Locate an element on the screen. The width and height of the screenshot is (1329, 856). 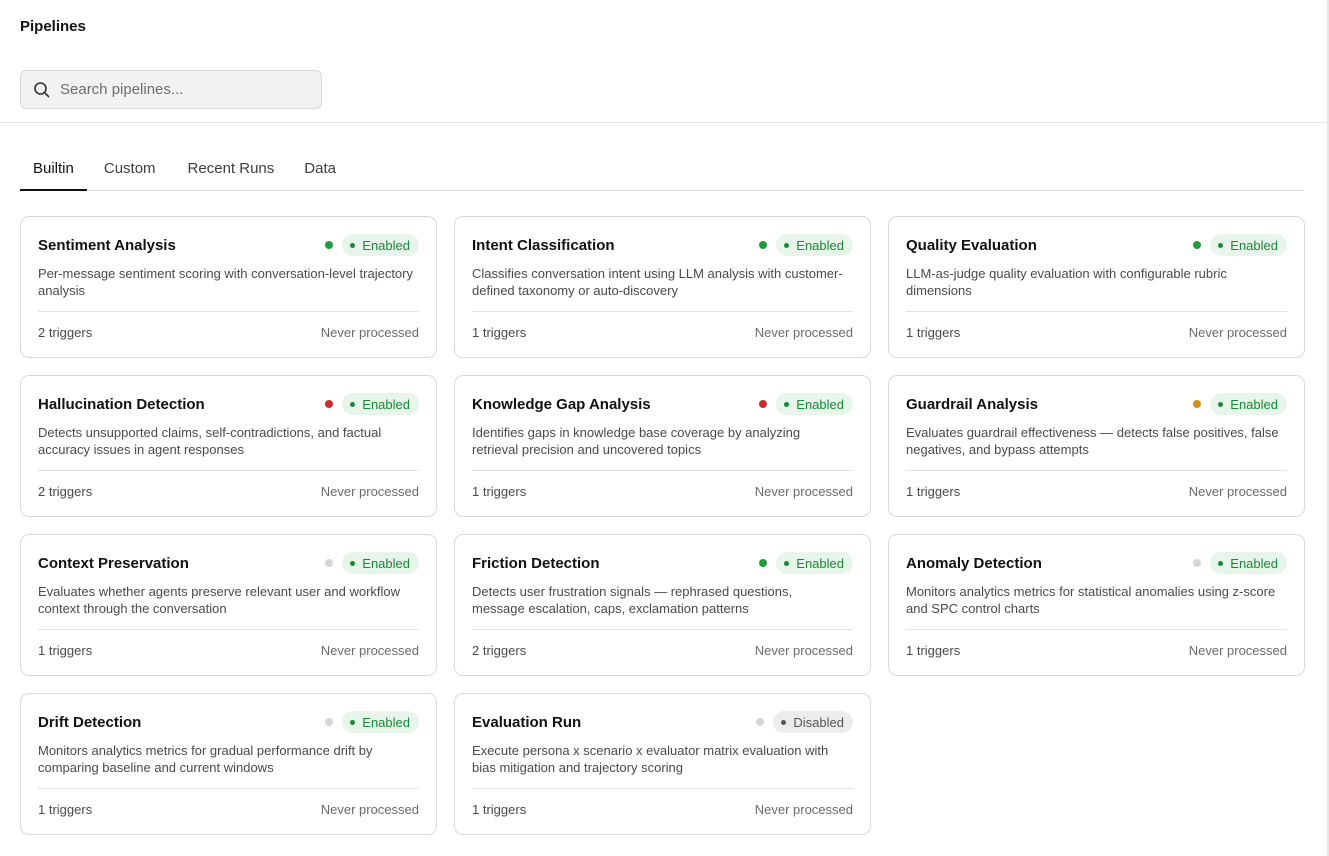
page-title: Pipelines is located at coordinates (53, 26).